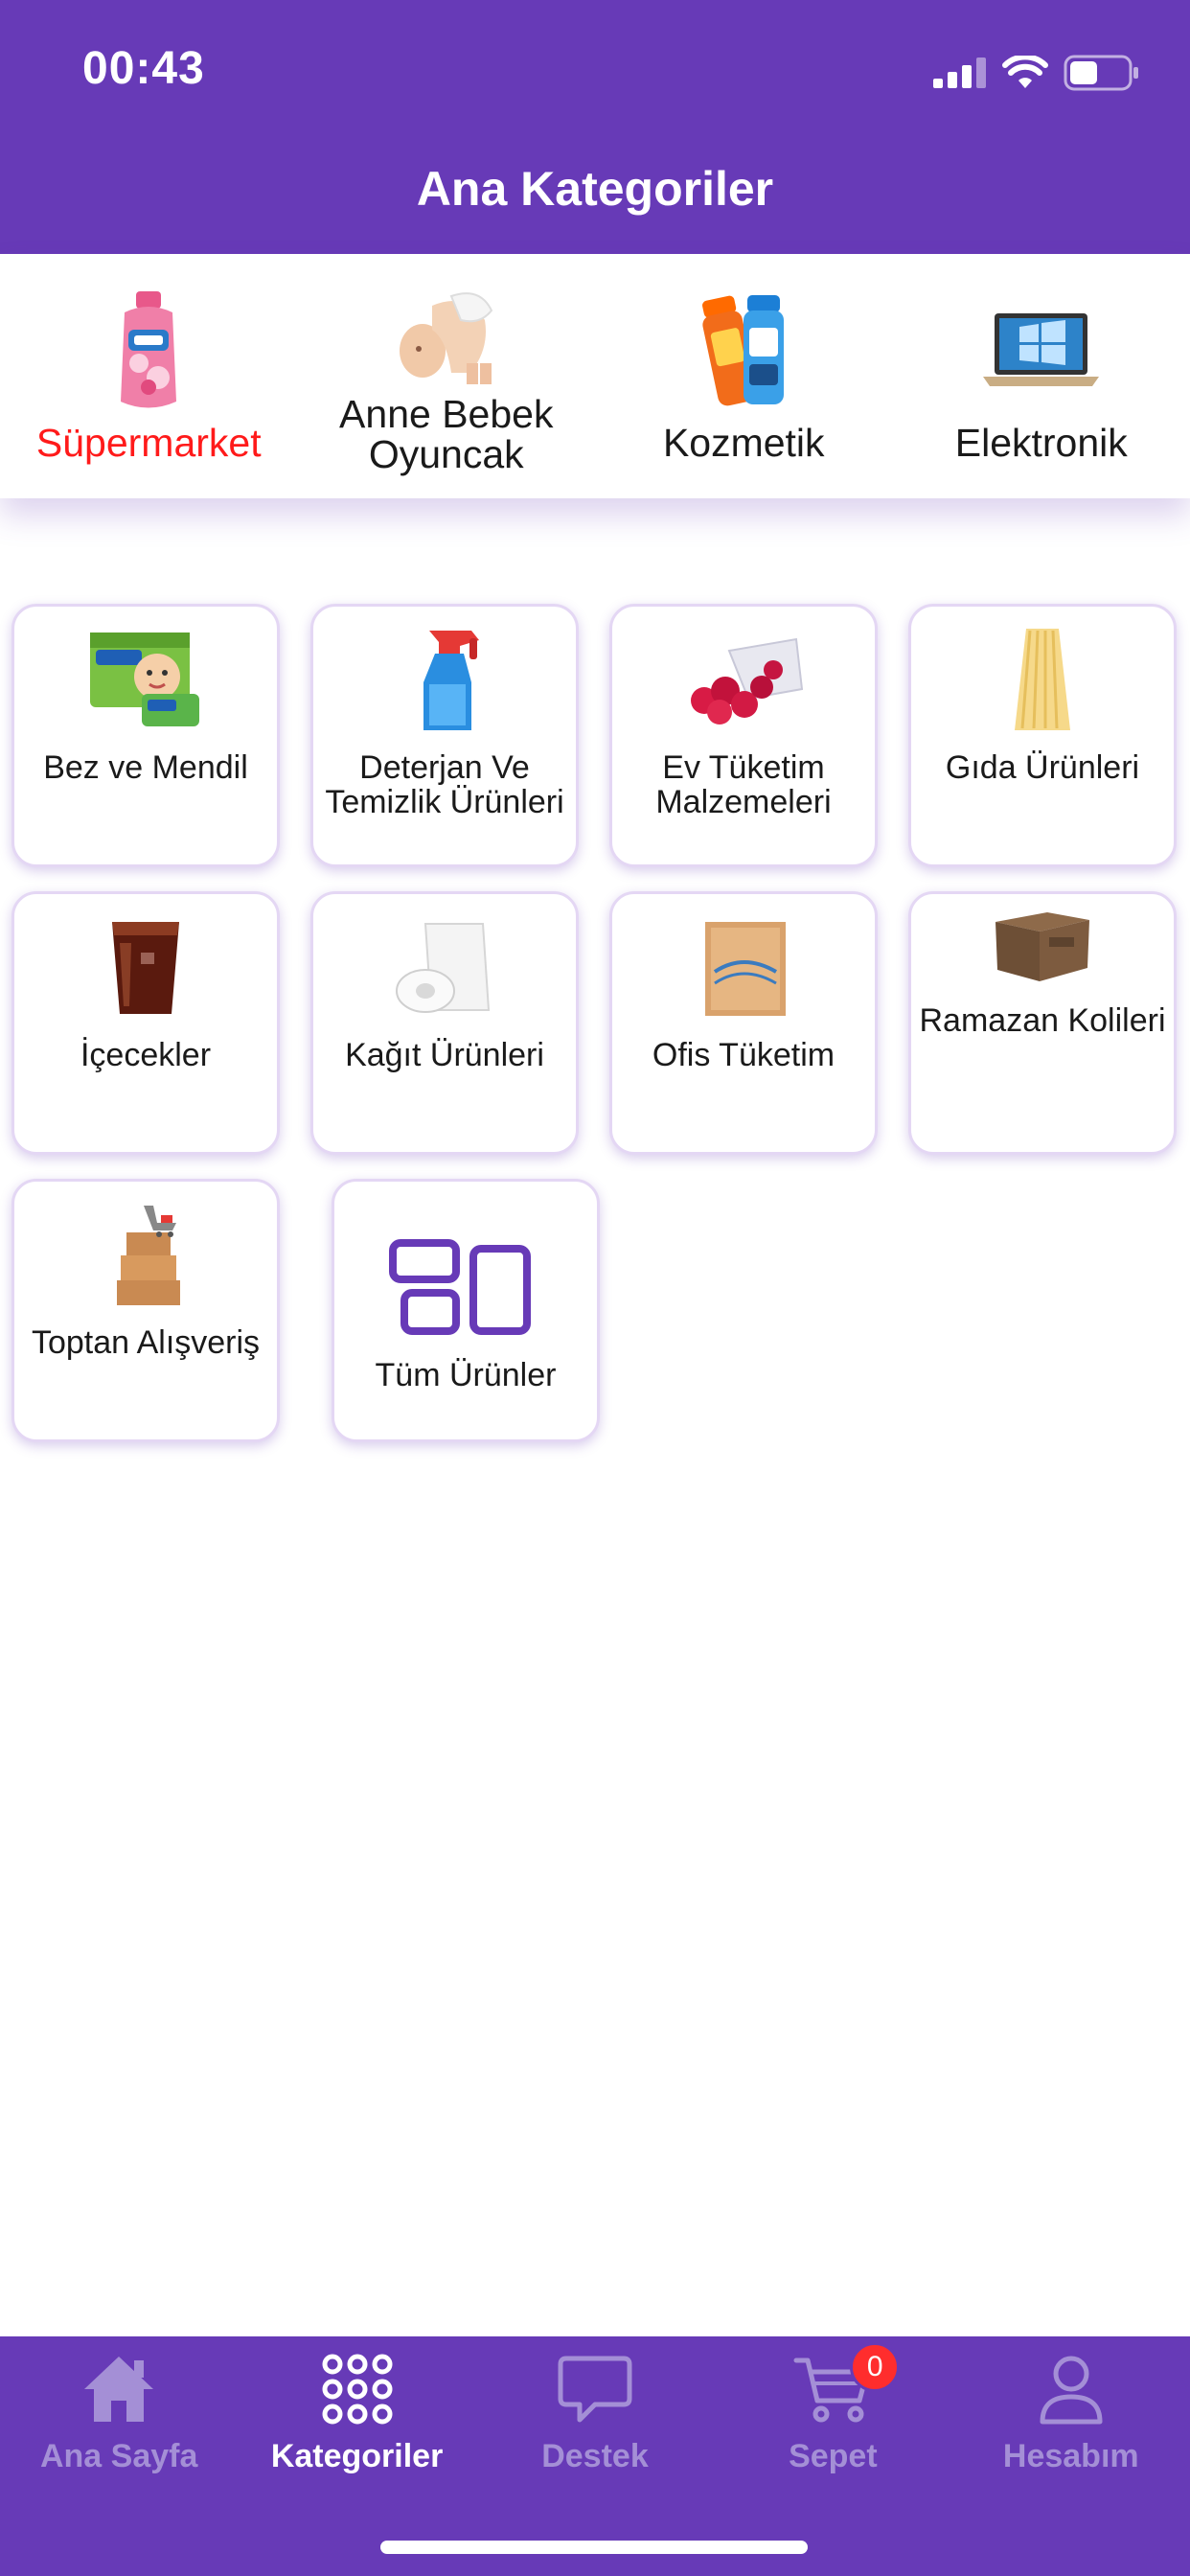 Image resolution: width=1190 pixels, height=2576 pixels. What do you see at coordinates (1042, 679) in the screenshot?
I see `pasta-image` at bounding box center [1042, 679].